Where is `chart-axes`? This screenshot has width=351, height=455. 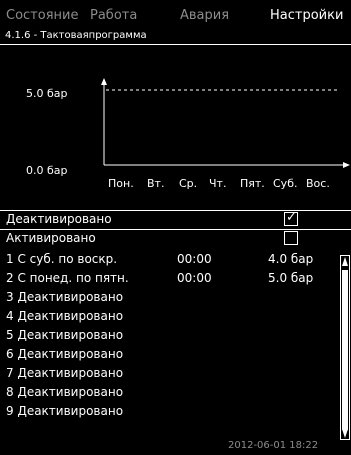 chart-axes is located at coordinates (225, 123).